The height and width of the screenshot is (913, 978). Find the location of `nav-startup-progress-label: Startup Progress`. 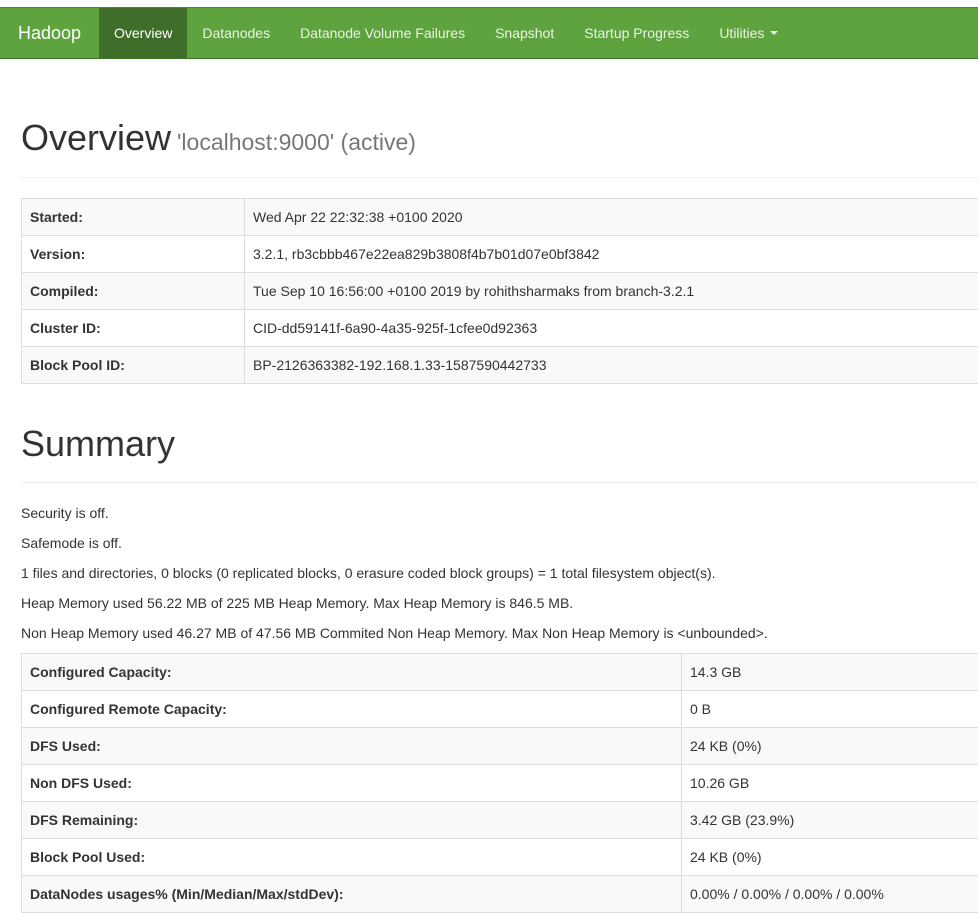

nav-startup-progress-label: Startup Progress is located at coordinates (637, 33).